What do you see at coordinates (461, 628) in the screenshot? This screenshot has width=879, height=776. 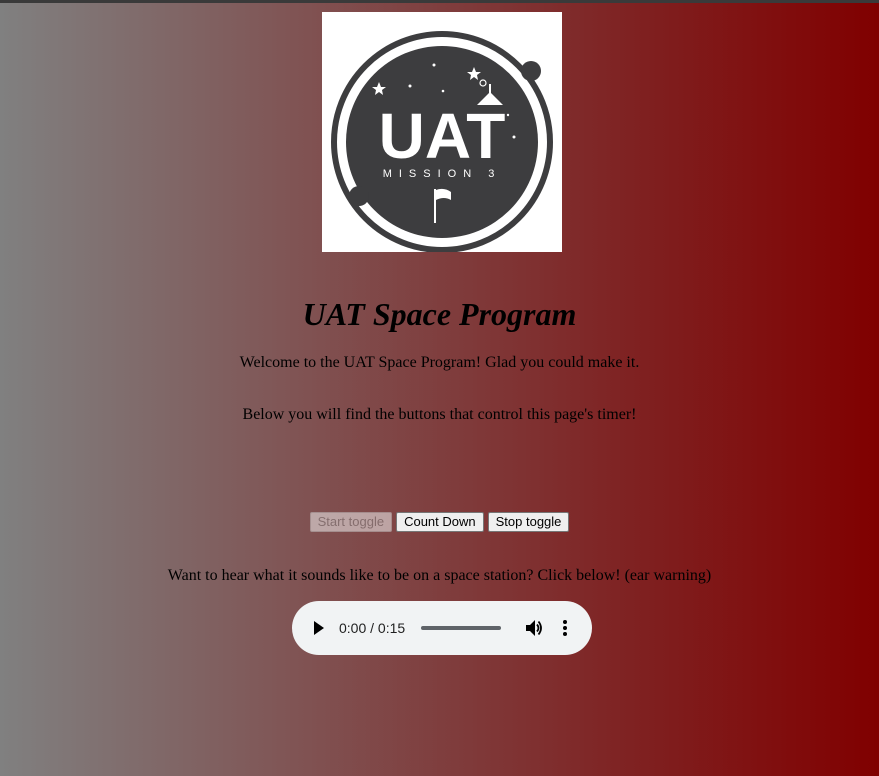 I see `audio-seek-slider` at bounding box center [461, 628].